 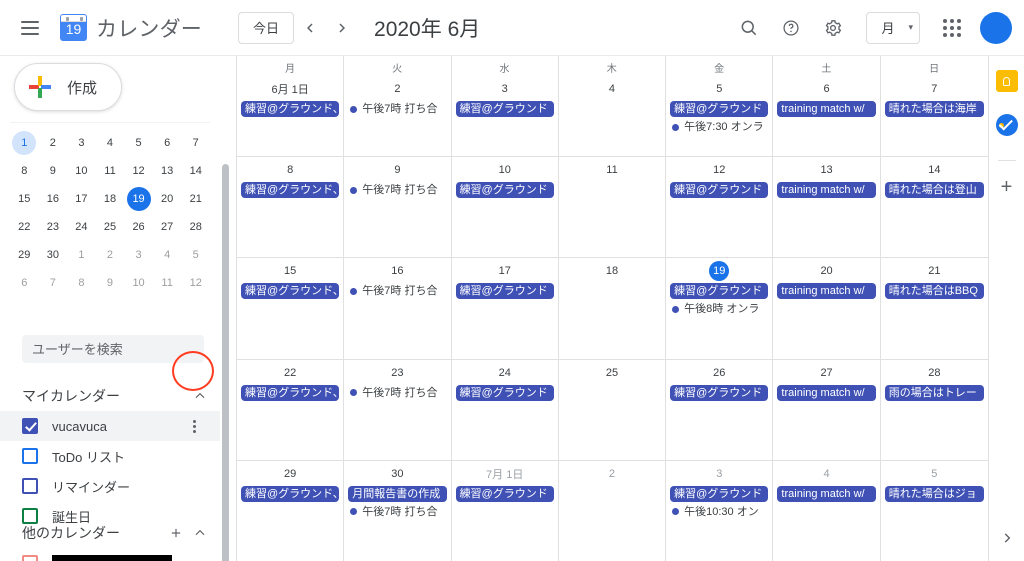 What do you see at coordinates (398, 308) in the screenshot?
I see `day-cell: 16 午後7時 打ち合` at bounding box center [398, 308].